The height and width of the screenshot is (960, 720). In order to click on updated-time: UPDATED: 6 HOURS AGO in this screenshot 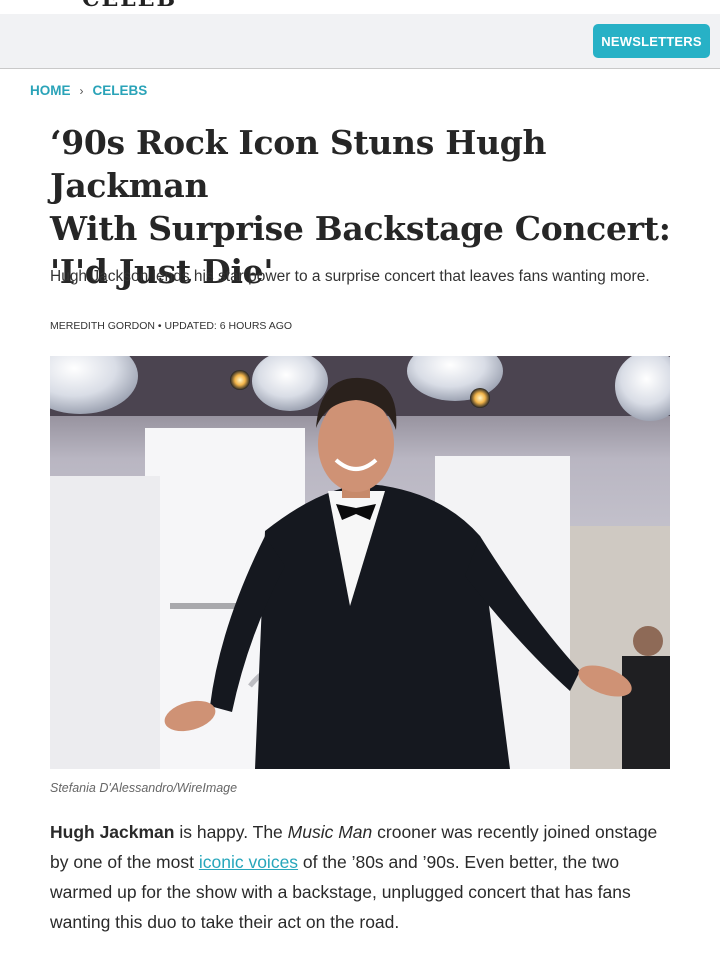, I will do `click(228, 326)`.